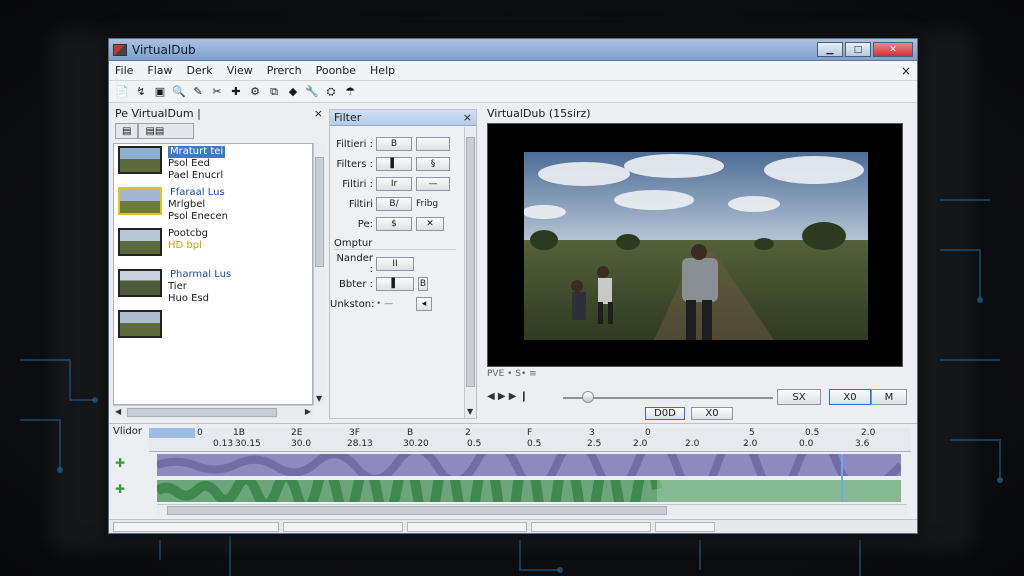  Describe the element at coordinates (354, 144) in the screenshot. I see `filter-label: Filtieri :` at that location.